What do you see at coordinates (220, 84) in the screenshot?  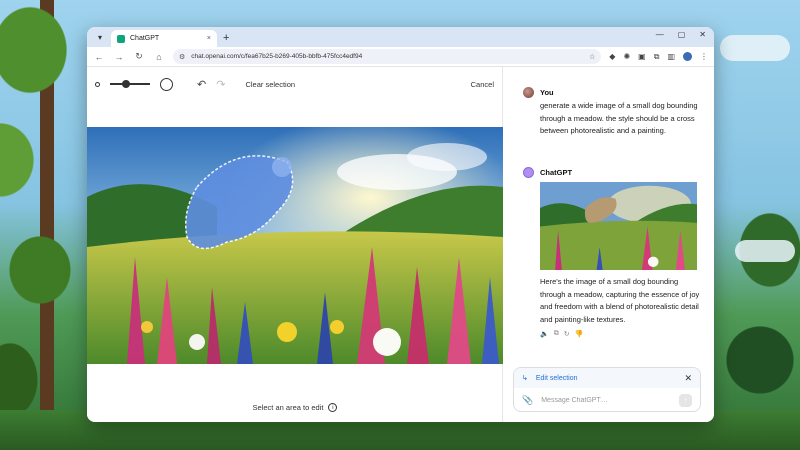 I see `redo-icon: ↷` at bounding box center [220, 84].